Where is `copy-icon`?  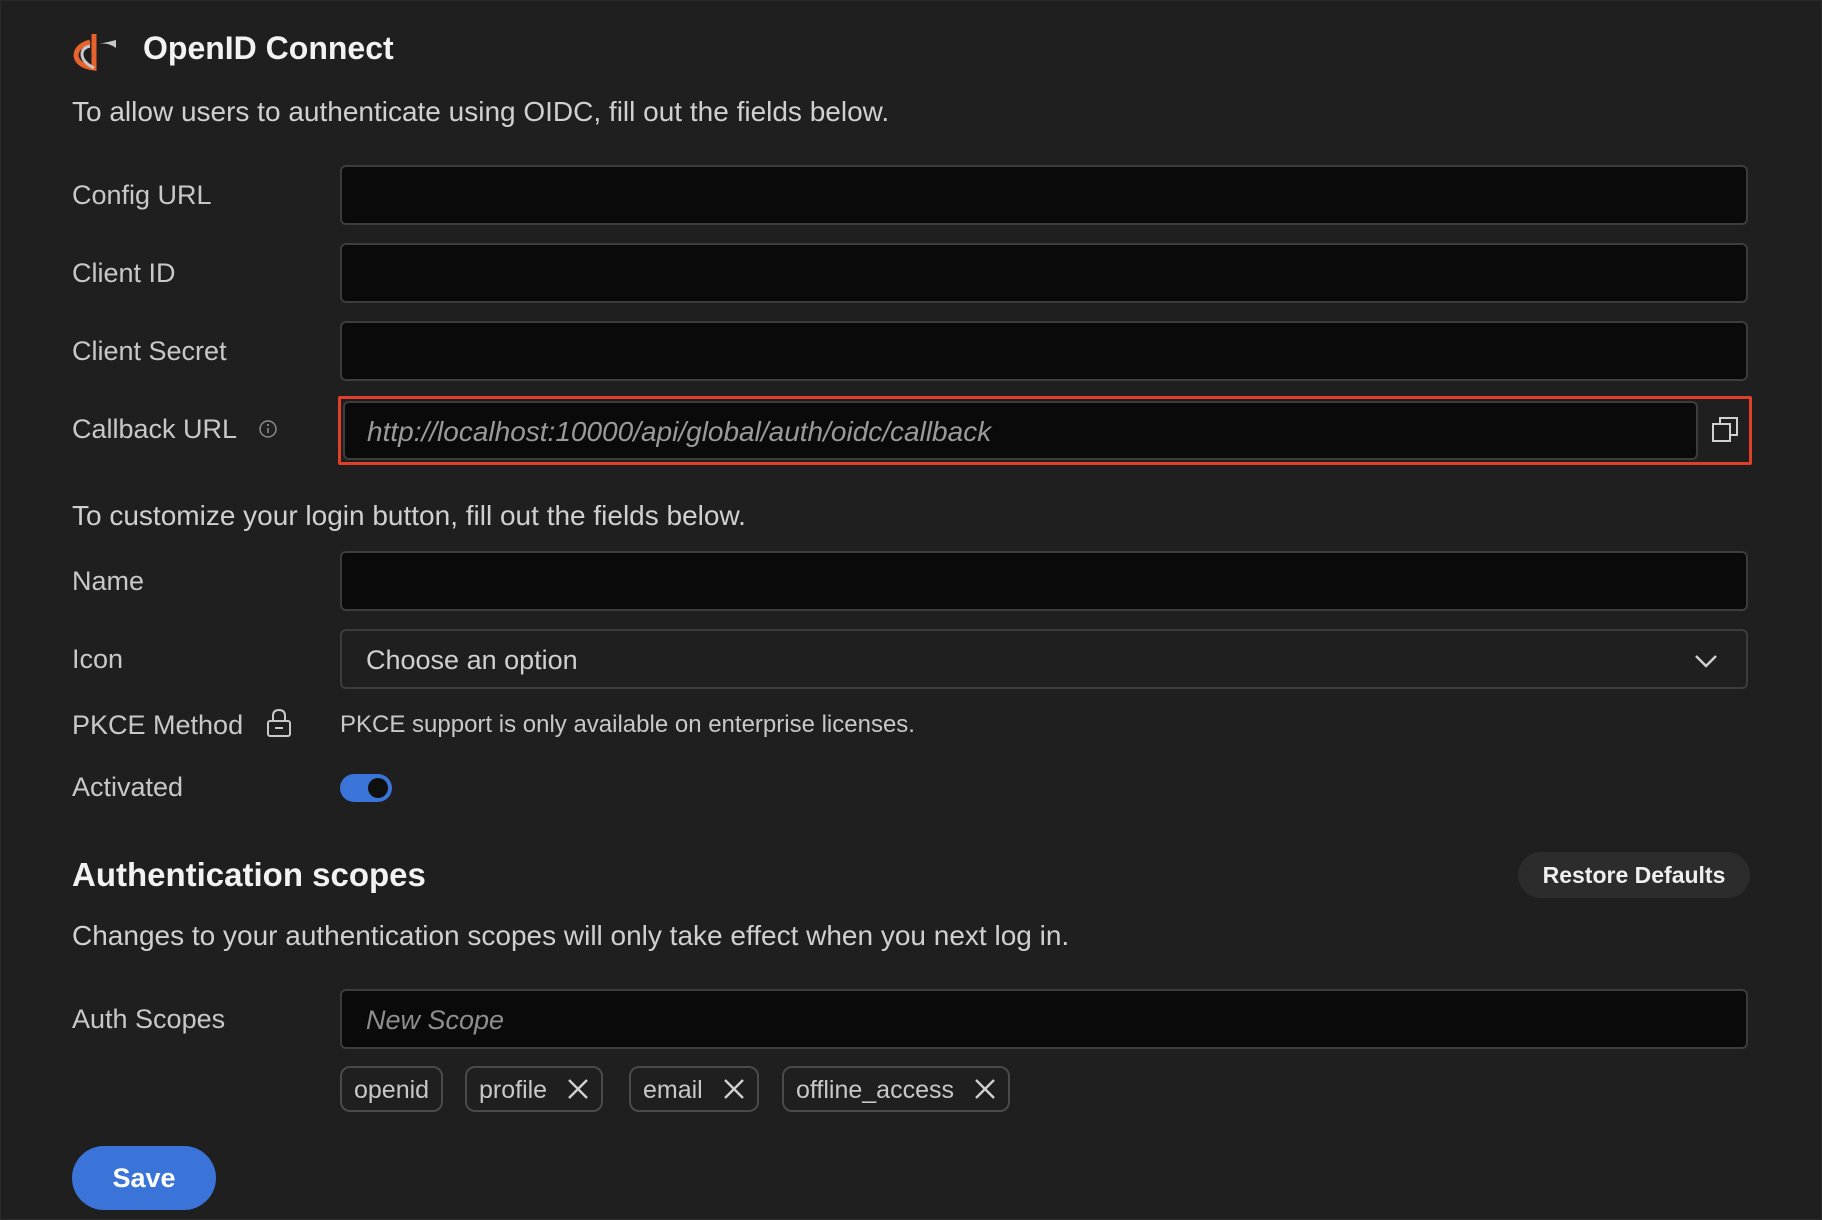 copy-icon is located at coordinates (1726, 430).